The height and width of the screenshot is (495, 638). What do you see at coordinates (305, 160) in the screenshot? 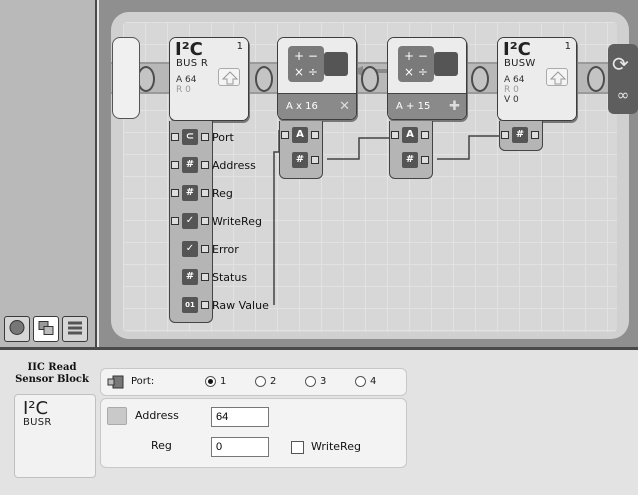
I see `math1-plug-result: #` at bounding box center [305, 160].